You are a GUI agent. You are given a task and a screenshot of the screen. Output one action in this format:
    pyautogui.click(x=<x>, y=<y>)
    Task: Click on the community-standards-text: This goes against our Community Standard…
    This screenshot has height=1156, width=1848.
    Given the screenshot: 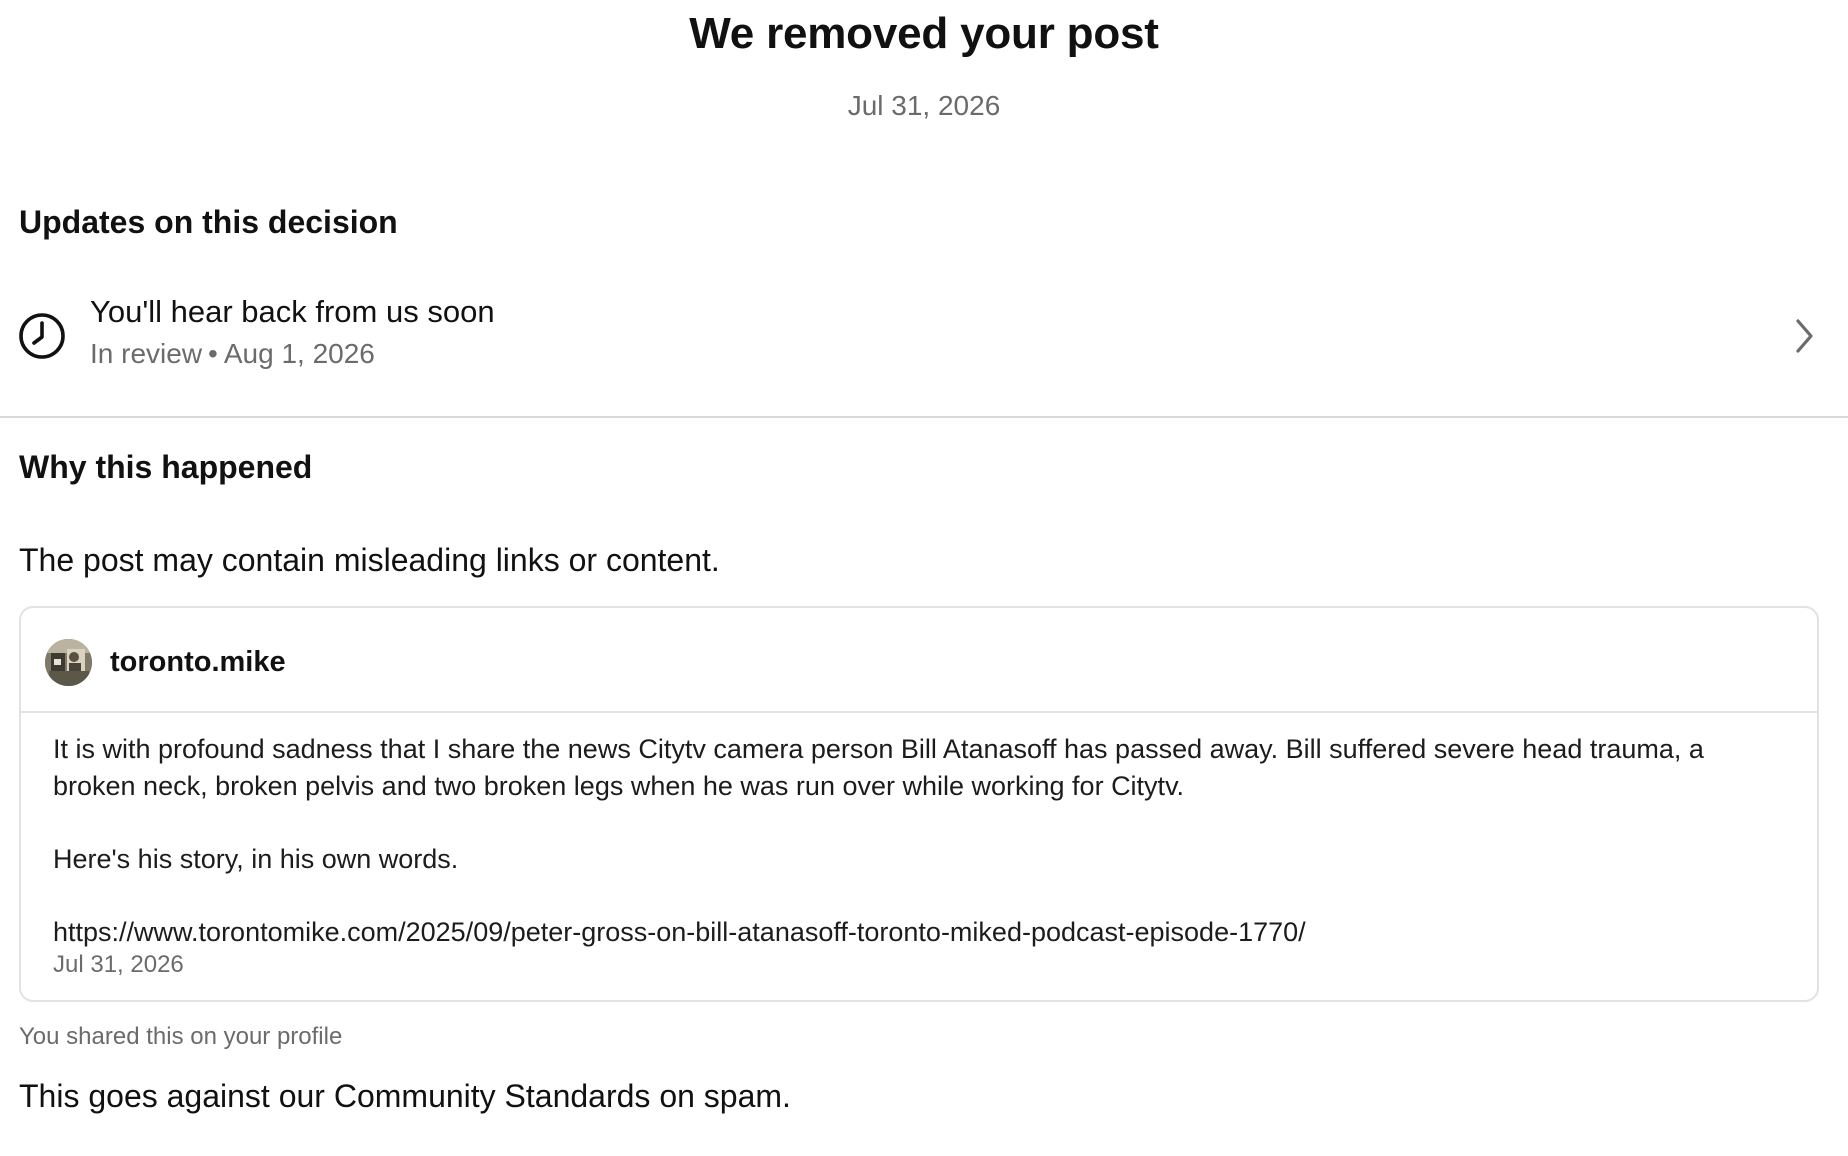 What is the action you would take?
    pyautogui.click(x=405, y=1096)
    